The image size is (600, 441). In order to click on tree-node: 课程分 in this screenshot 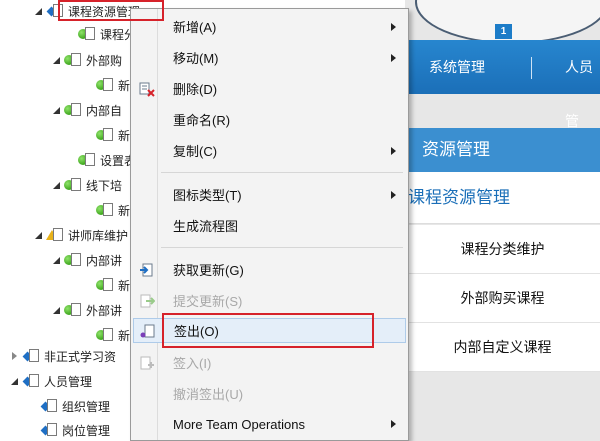, I will do `click(107, 34)`.